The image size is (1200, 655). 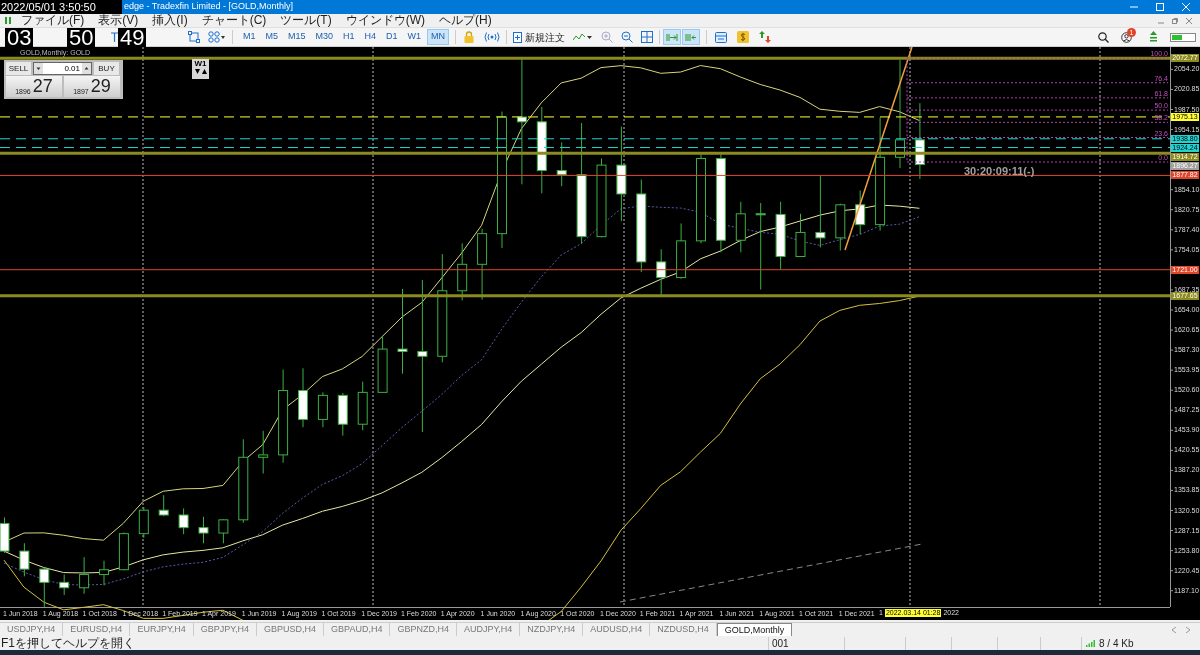 What do you see at coordinates (370, 37) in the screenshot?
I see `timeframe-button: H4` at bounding box center [370, 37].